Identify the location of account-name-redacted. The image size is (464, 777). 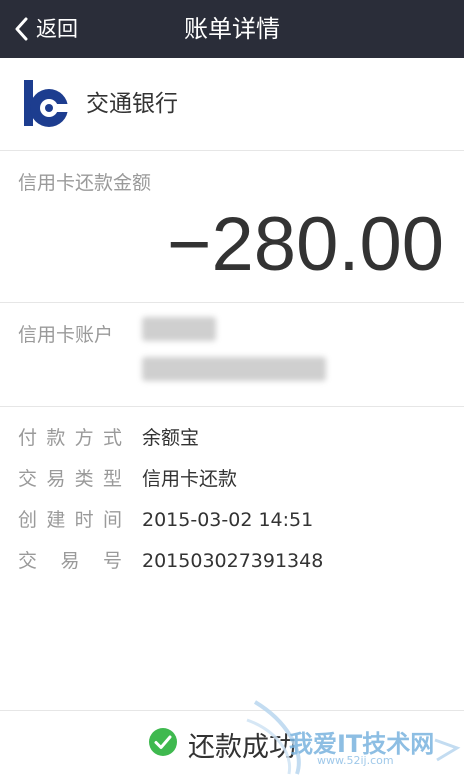
(179, 329).